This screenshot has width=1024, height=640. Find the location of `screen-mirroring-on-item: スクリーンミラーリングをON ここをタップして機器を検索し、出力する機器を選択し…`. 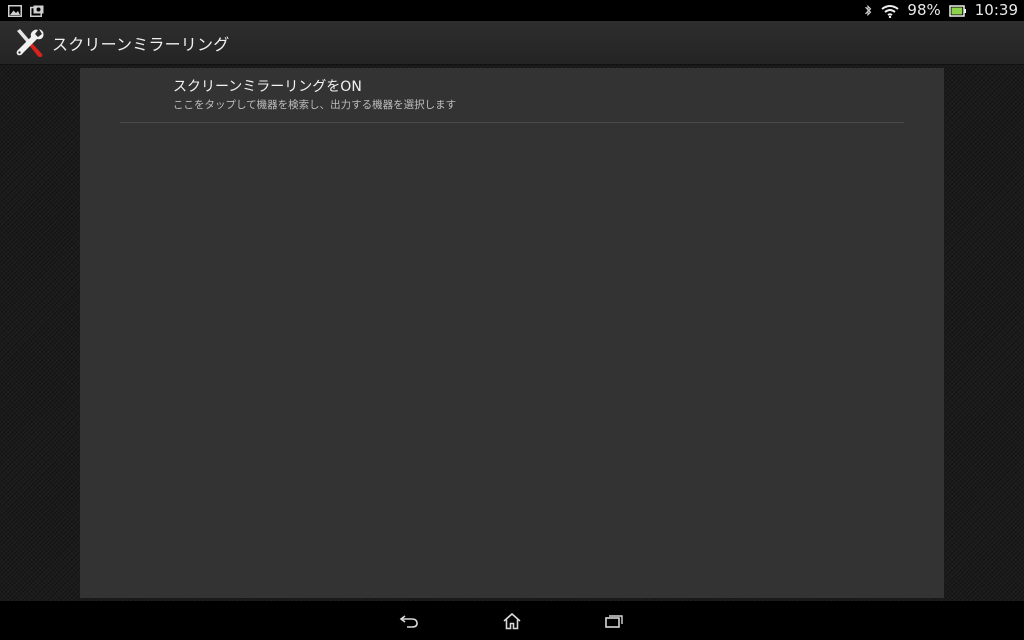

screen-mirroring-on-item: スクリーンミラーリングをON ここをタップして機器を検索し、出力する機器を選択し… is located at coordinates (512, 95).